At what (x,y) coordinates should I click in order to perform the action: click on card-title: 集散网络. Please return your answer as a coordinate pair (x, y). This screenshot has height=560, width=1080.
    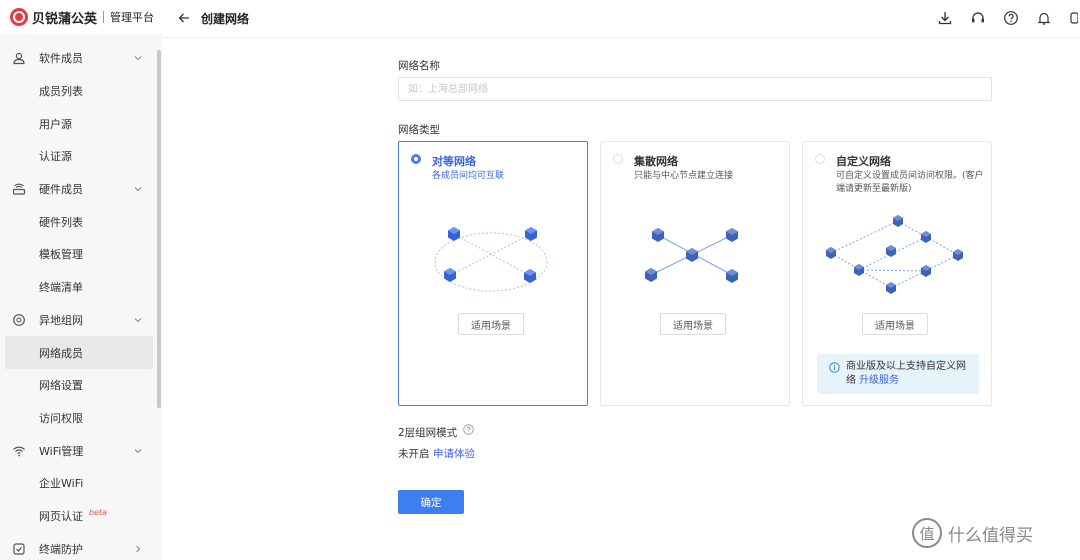
    Looking at the image, I should click on (656, 161).